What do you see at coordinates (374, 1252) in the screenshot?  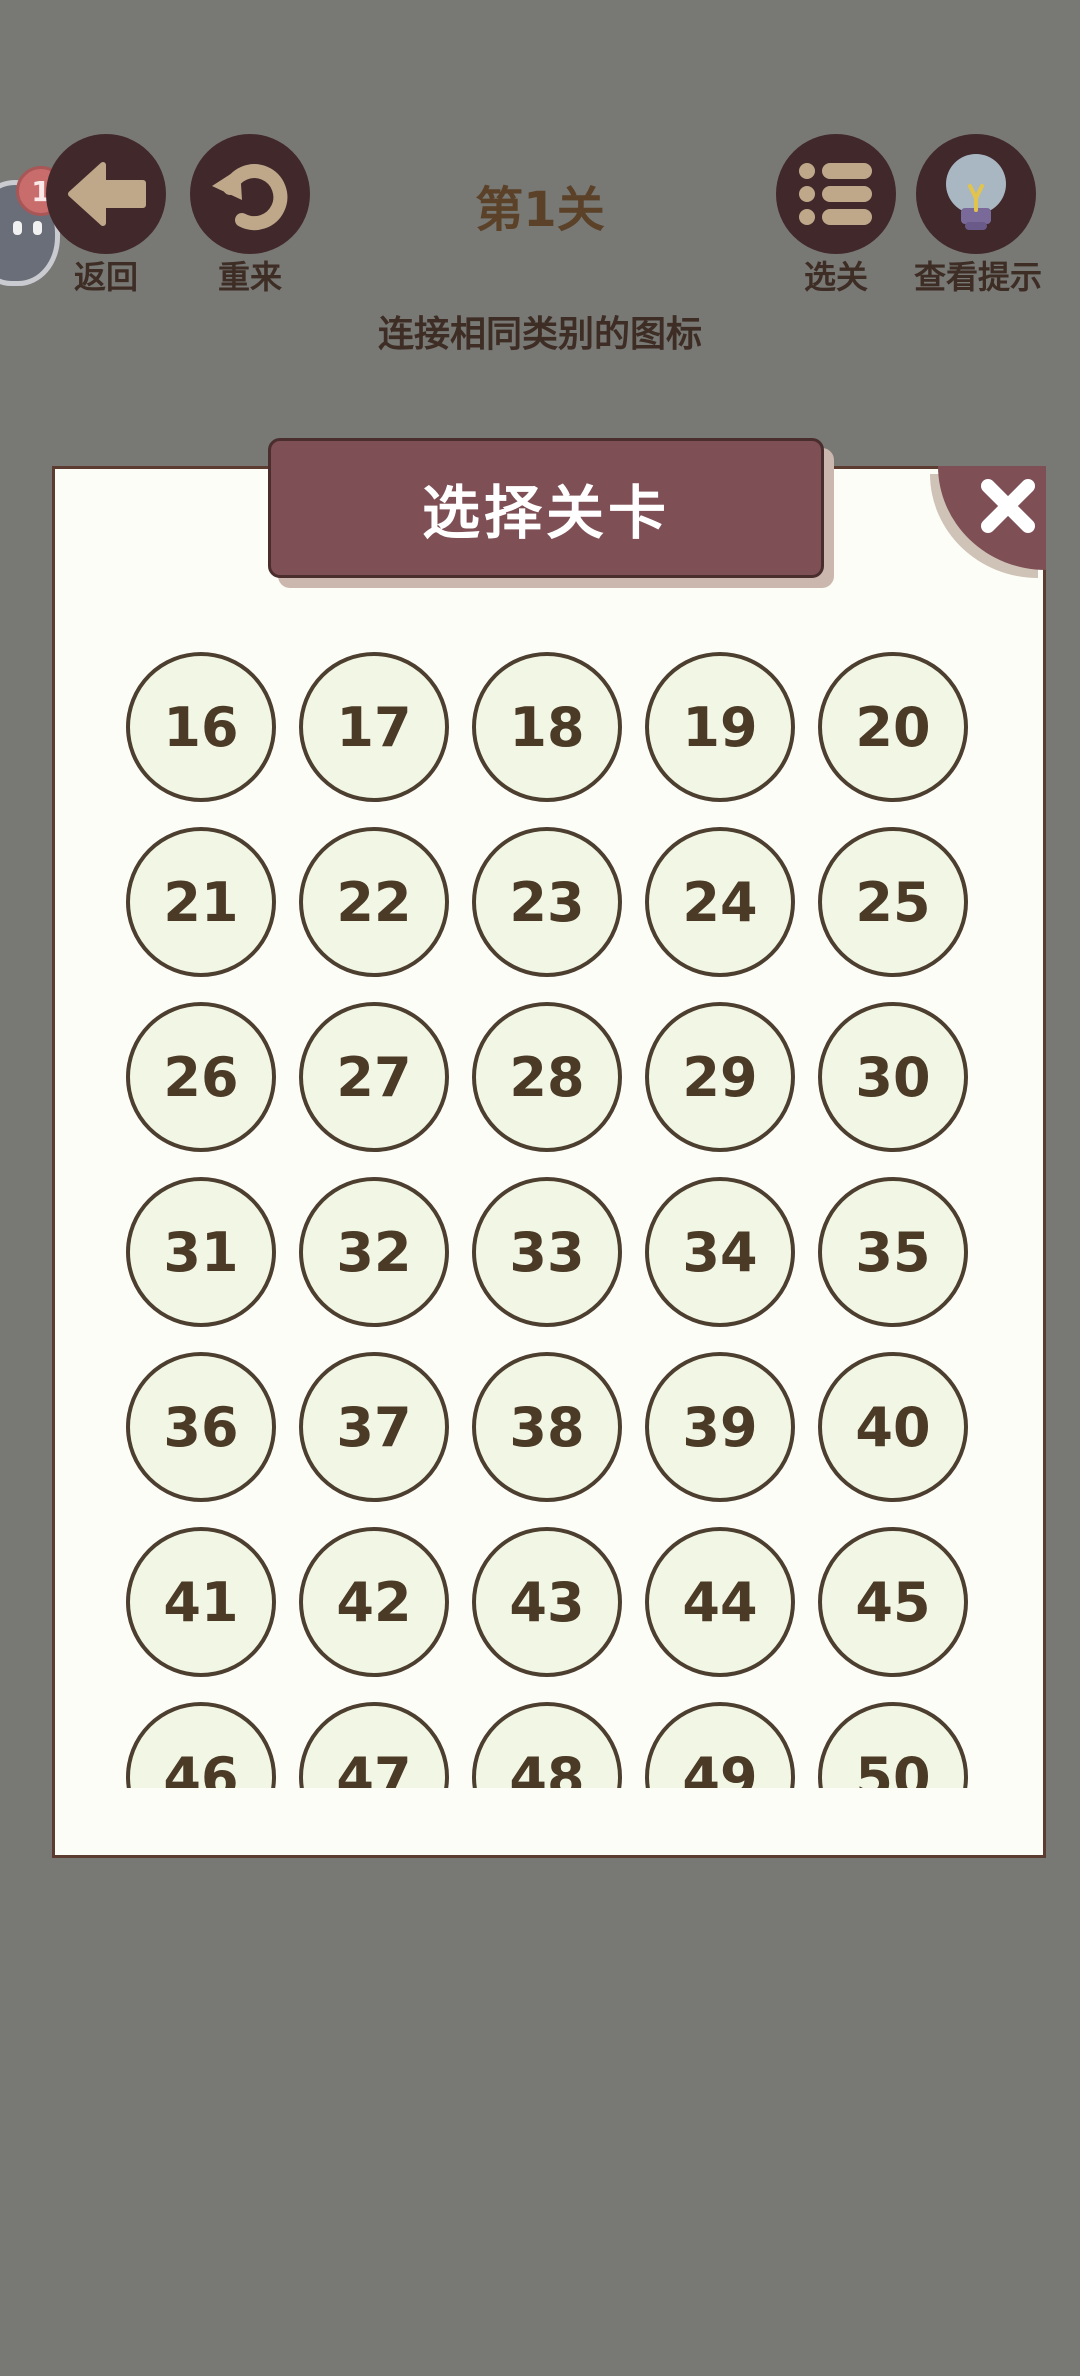 I see `level-button-32: 32` at bounding box center [374, 1252].